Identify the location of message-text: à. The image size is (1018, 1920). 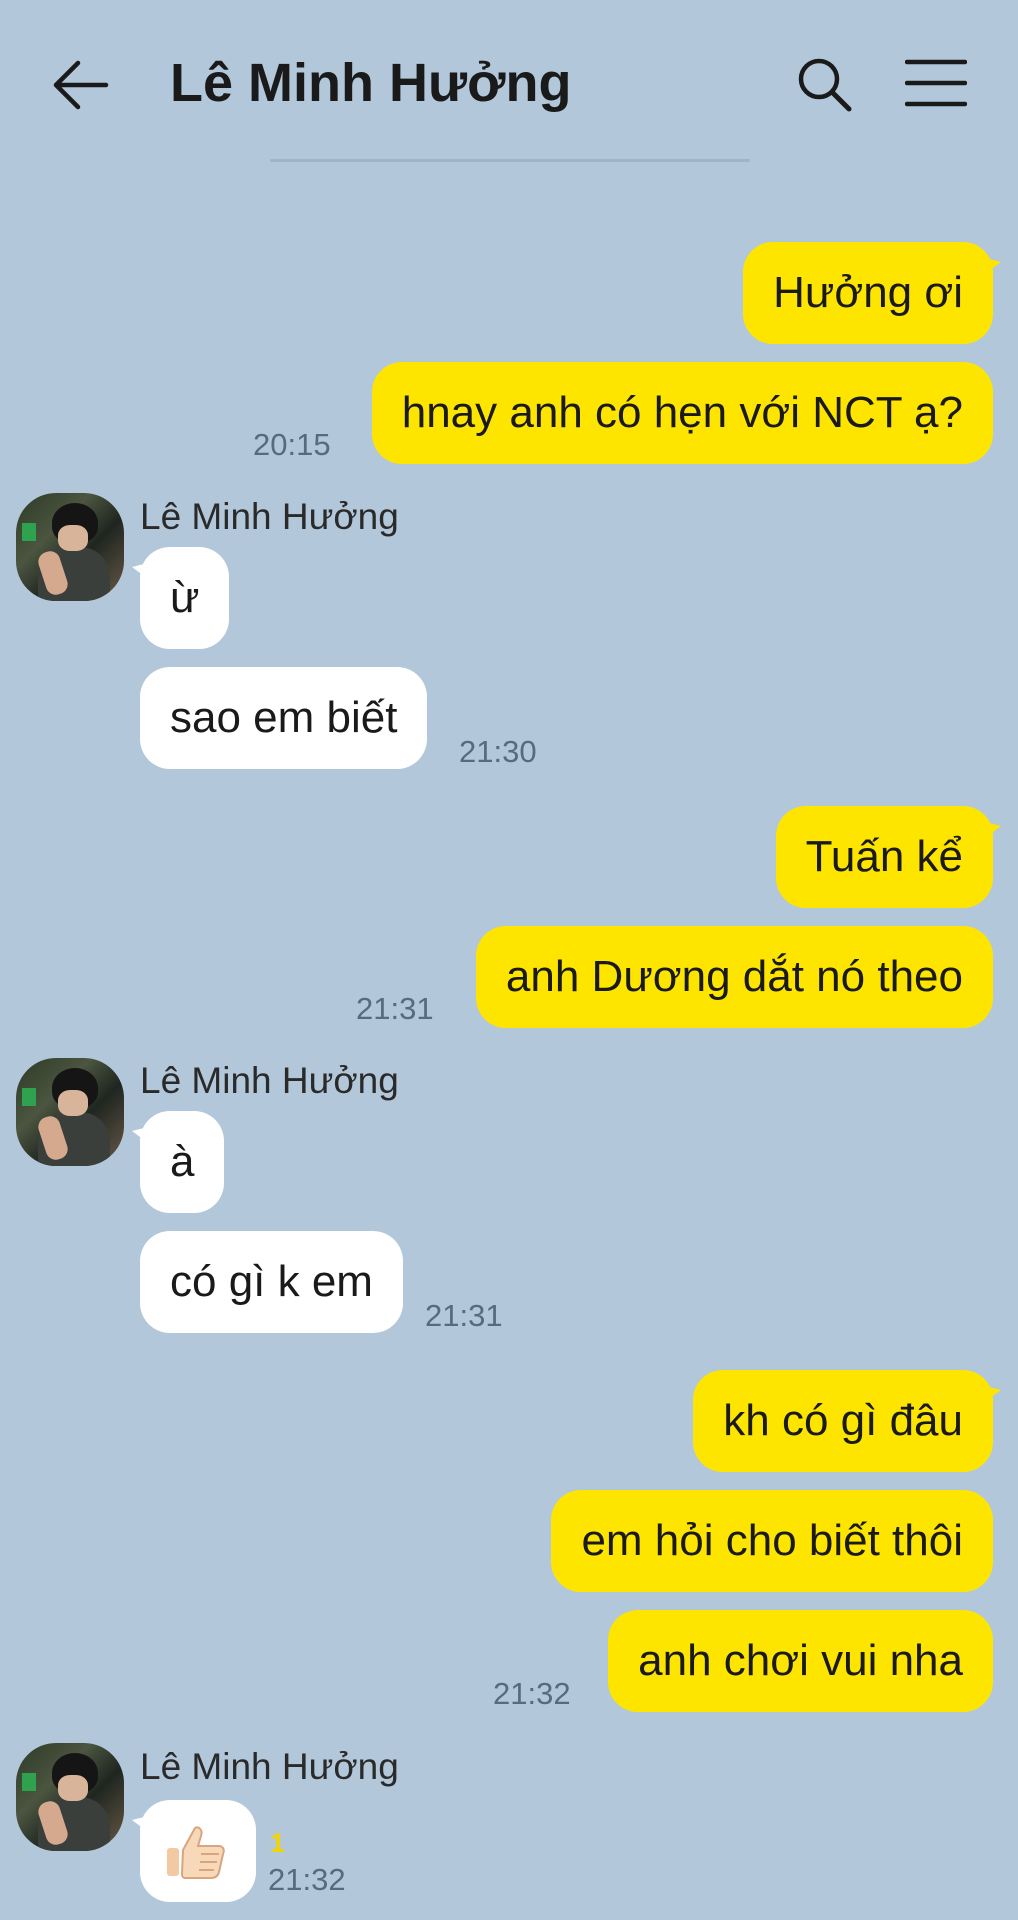
(182, 1161).